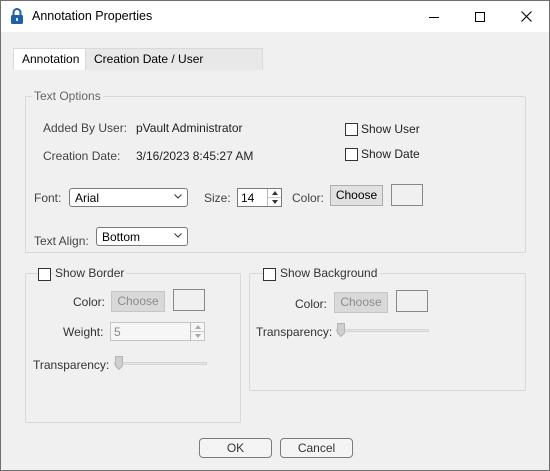 This screenshot has height=471, width=550. Describe the element at coordinates (117, 332) in the screenshot. I see `border-weight-value: 5` at that location.